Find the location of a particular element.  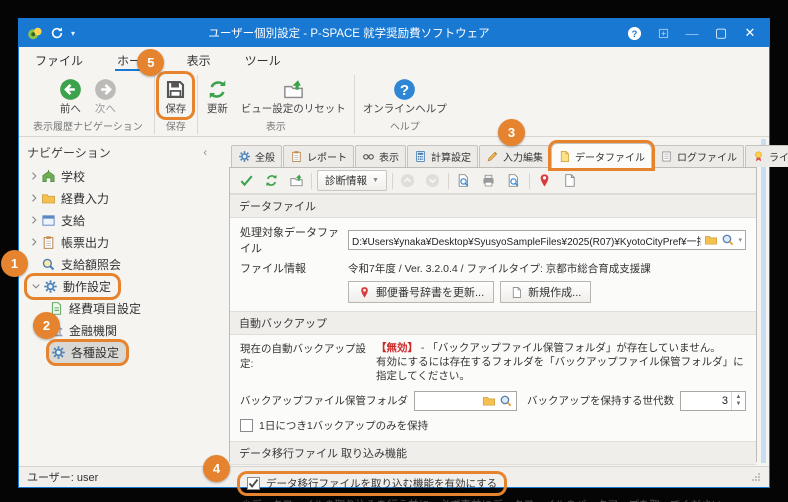

ribbon-group-save: 5 保存 保存 is located at coordinates (165, 92).